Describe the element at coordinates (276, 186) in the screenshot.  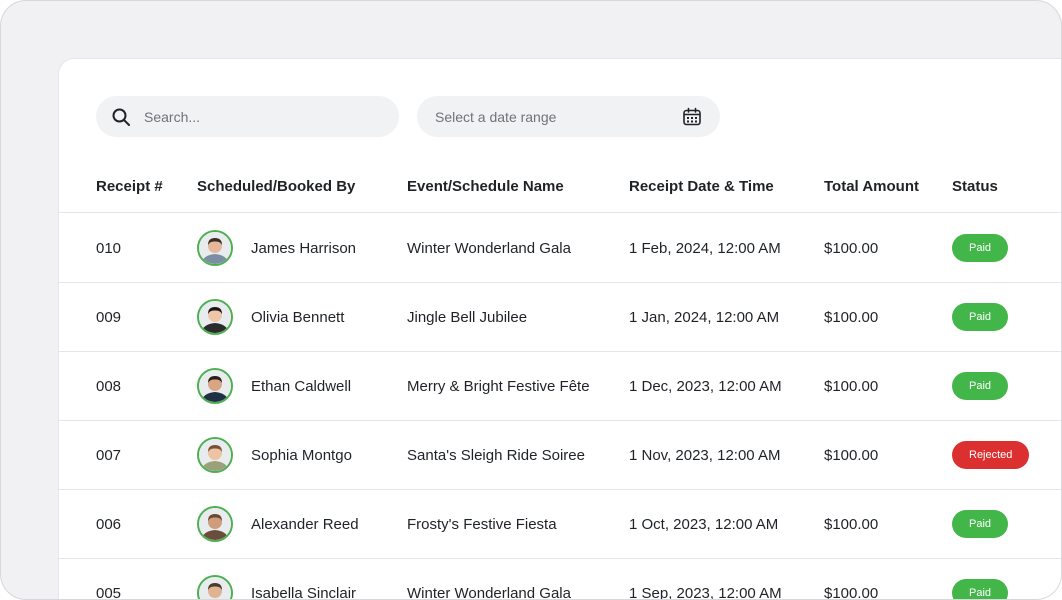
I see `column-header-booked-by: Scheduled/Booked By` at that location.